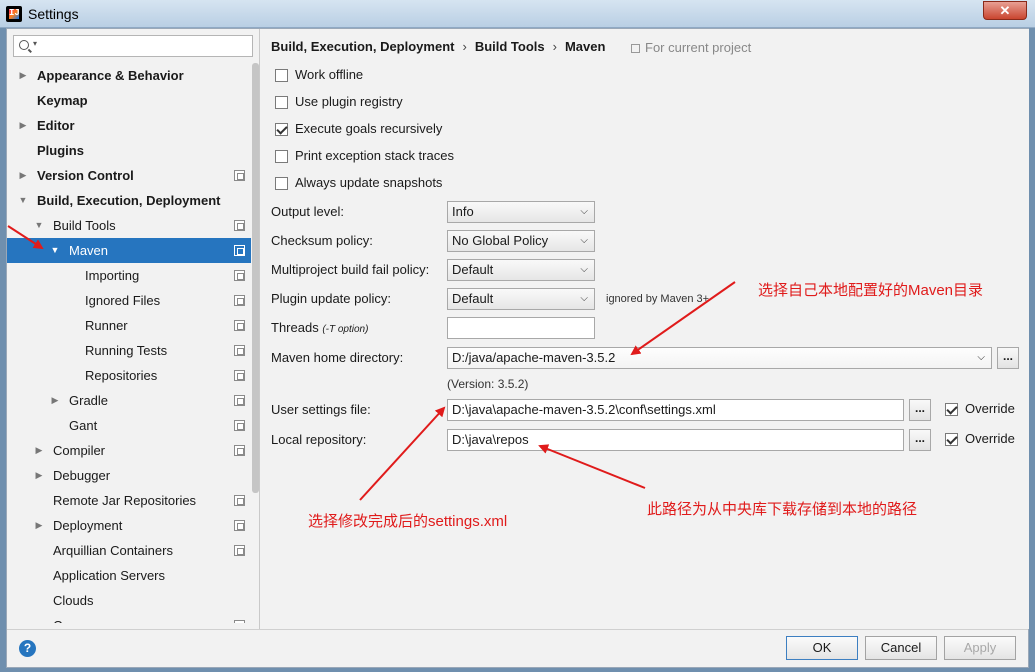  I want to click on execute-goals-box, so click(281, 129).